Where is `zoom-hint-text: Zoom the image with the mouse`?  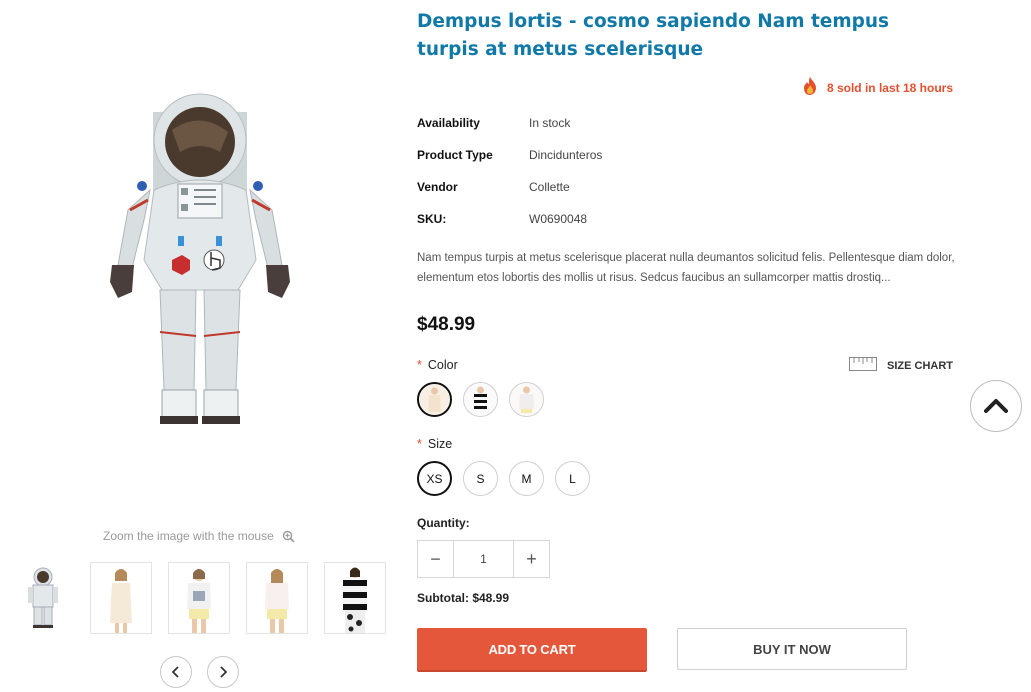 zoom-hint-text: Zoom the image with the mouse is located at coordinates (188, 536).